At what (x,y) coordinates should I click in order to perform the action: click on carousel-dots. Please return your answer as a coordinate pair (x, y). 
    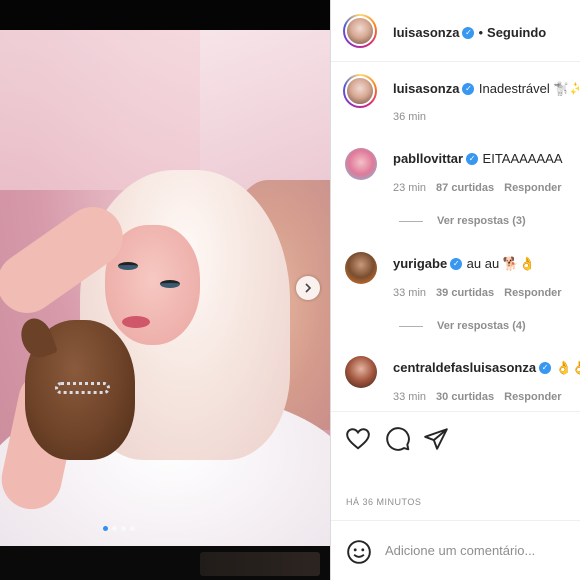
    Looking at the image, I should click on (119, 528).